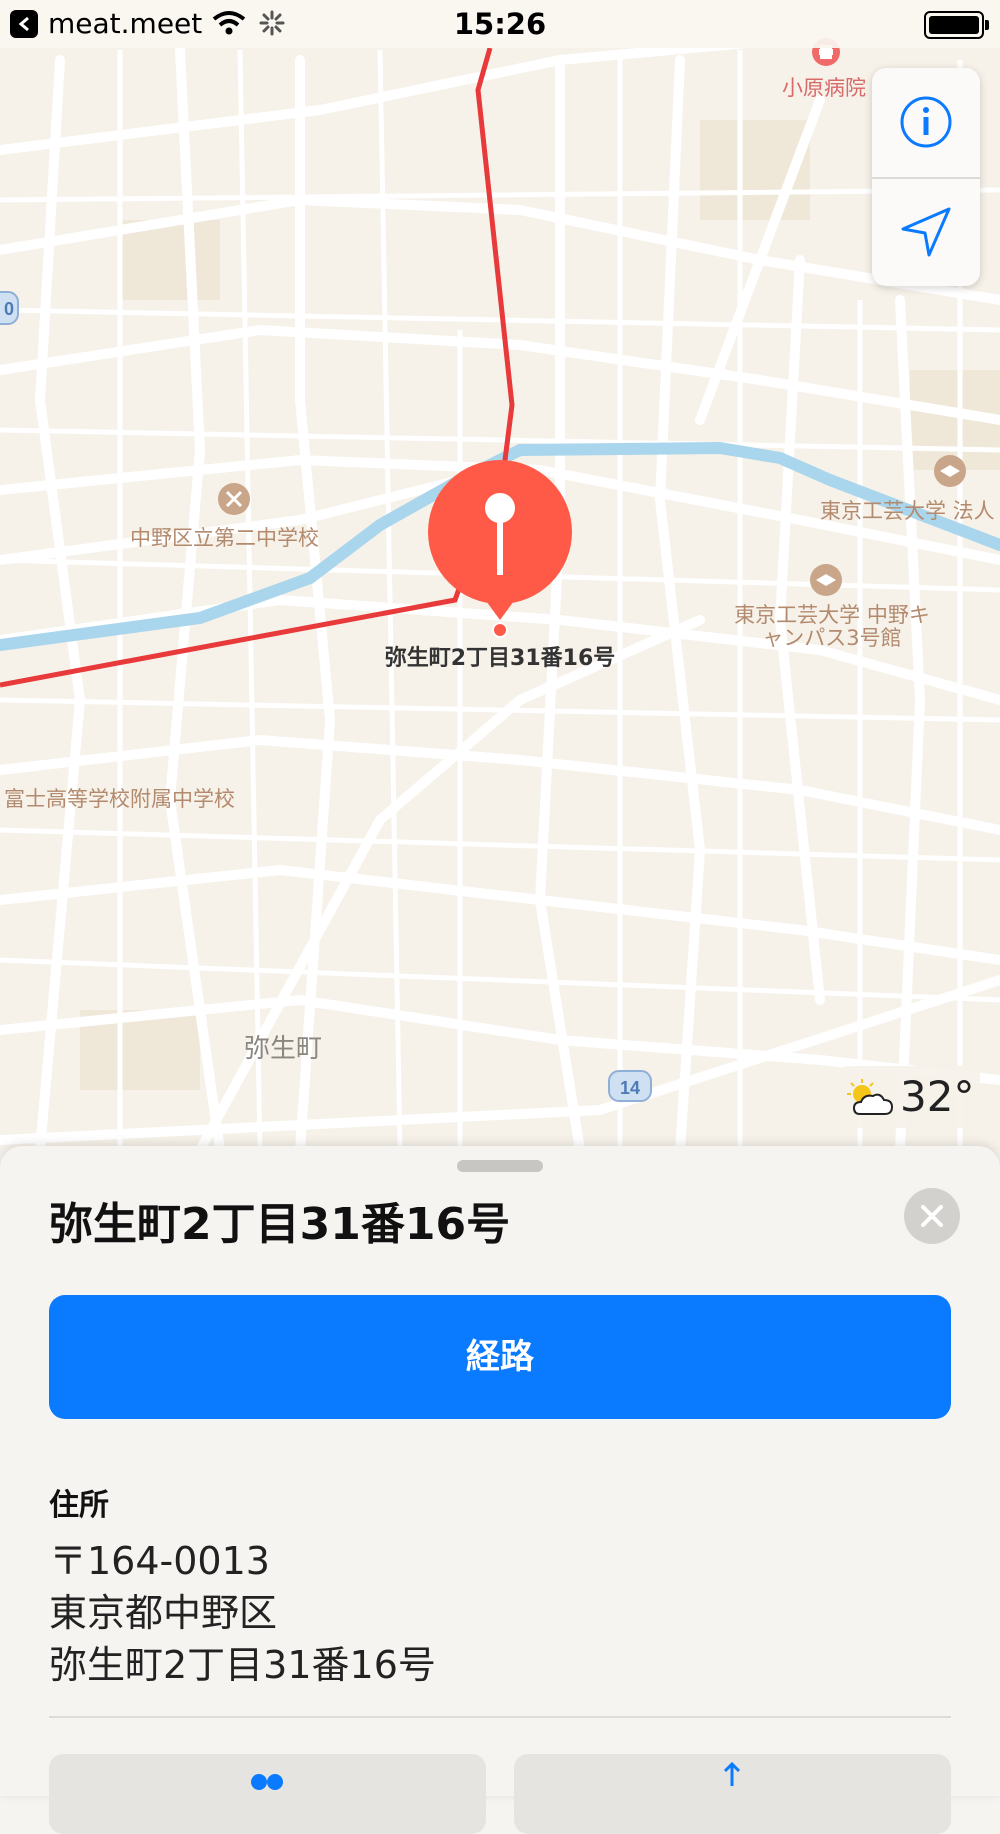 Image resolution: width=1000 pixels, height=1834 pixels. What do you see at coordinates (926, 177) in the screenshot?
I see `map-controls` at bounding box center [926, 177].